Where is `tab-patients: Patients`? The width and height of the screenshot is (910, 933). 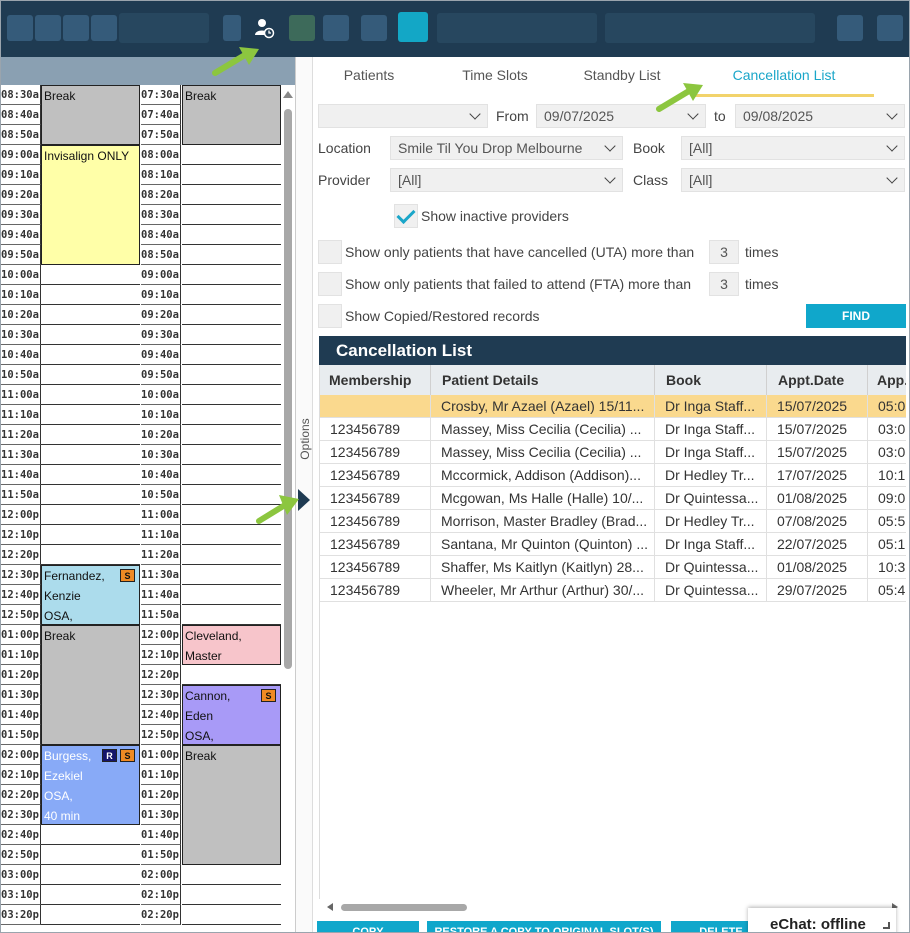 tab-patients: Patients is located at coordinates (369, 77).